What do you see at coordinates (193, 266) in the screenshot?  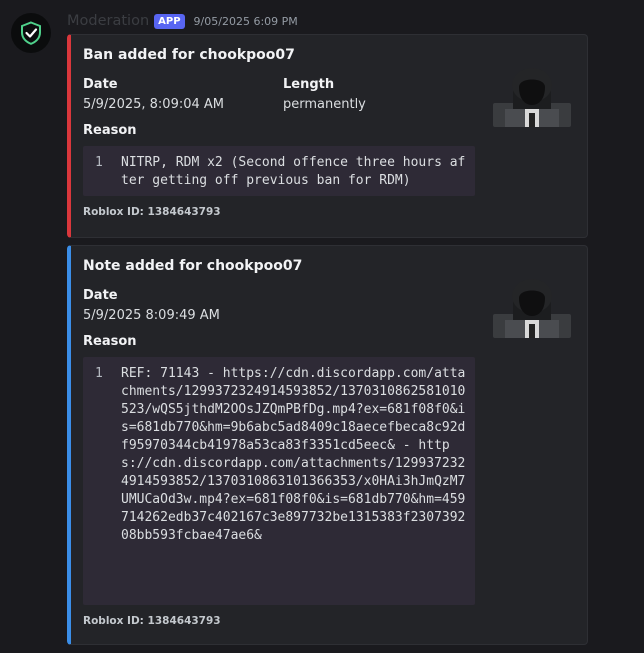 I see `embed-title: Note added for chookpoo07` at bounding box center [193, 266].